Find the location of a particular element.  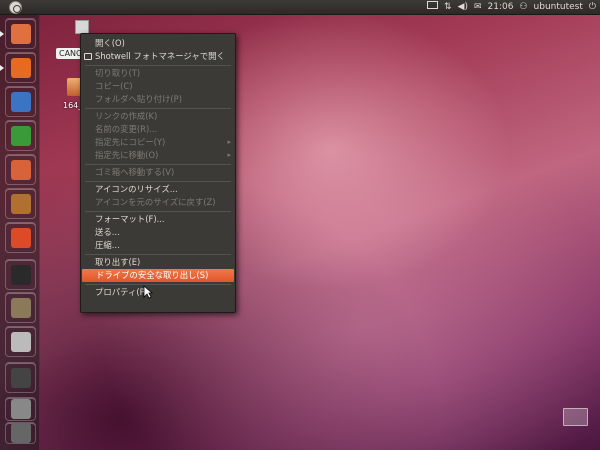

volume-icon: ◀) is located at coordinates (463, 7).